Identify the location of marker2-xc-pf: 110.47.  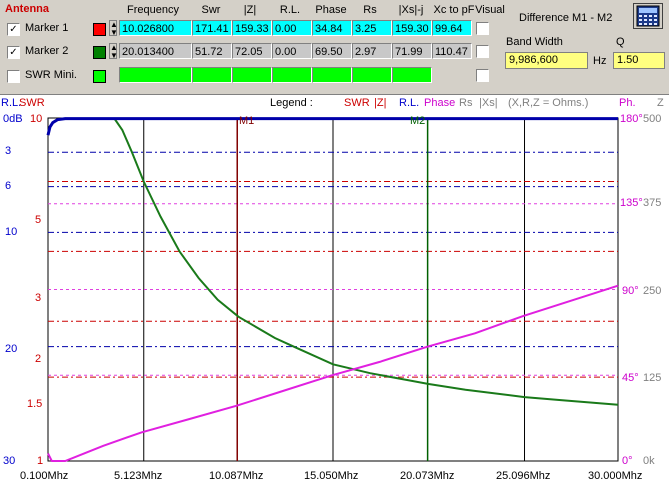
(452, 51).